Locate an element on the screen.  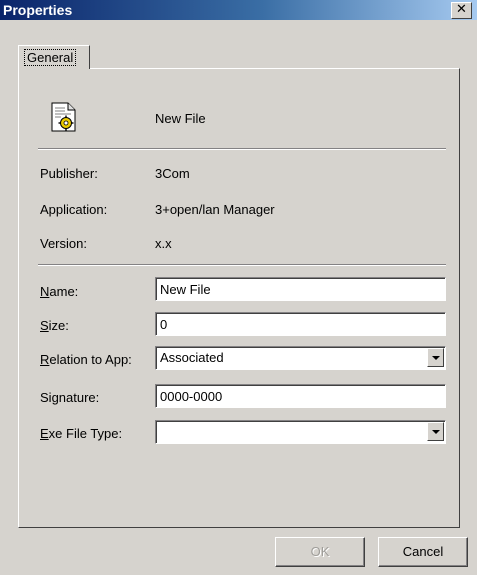
title-bar: Properties ✕ is located at coordinates (238, 10).